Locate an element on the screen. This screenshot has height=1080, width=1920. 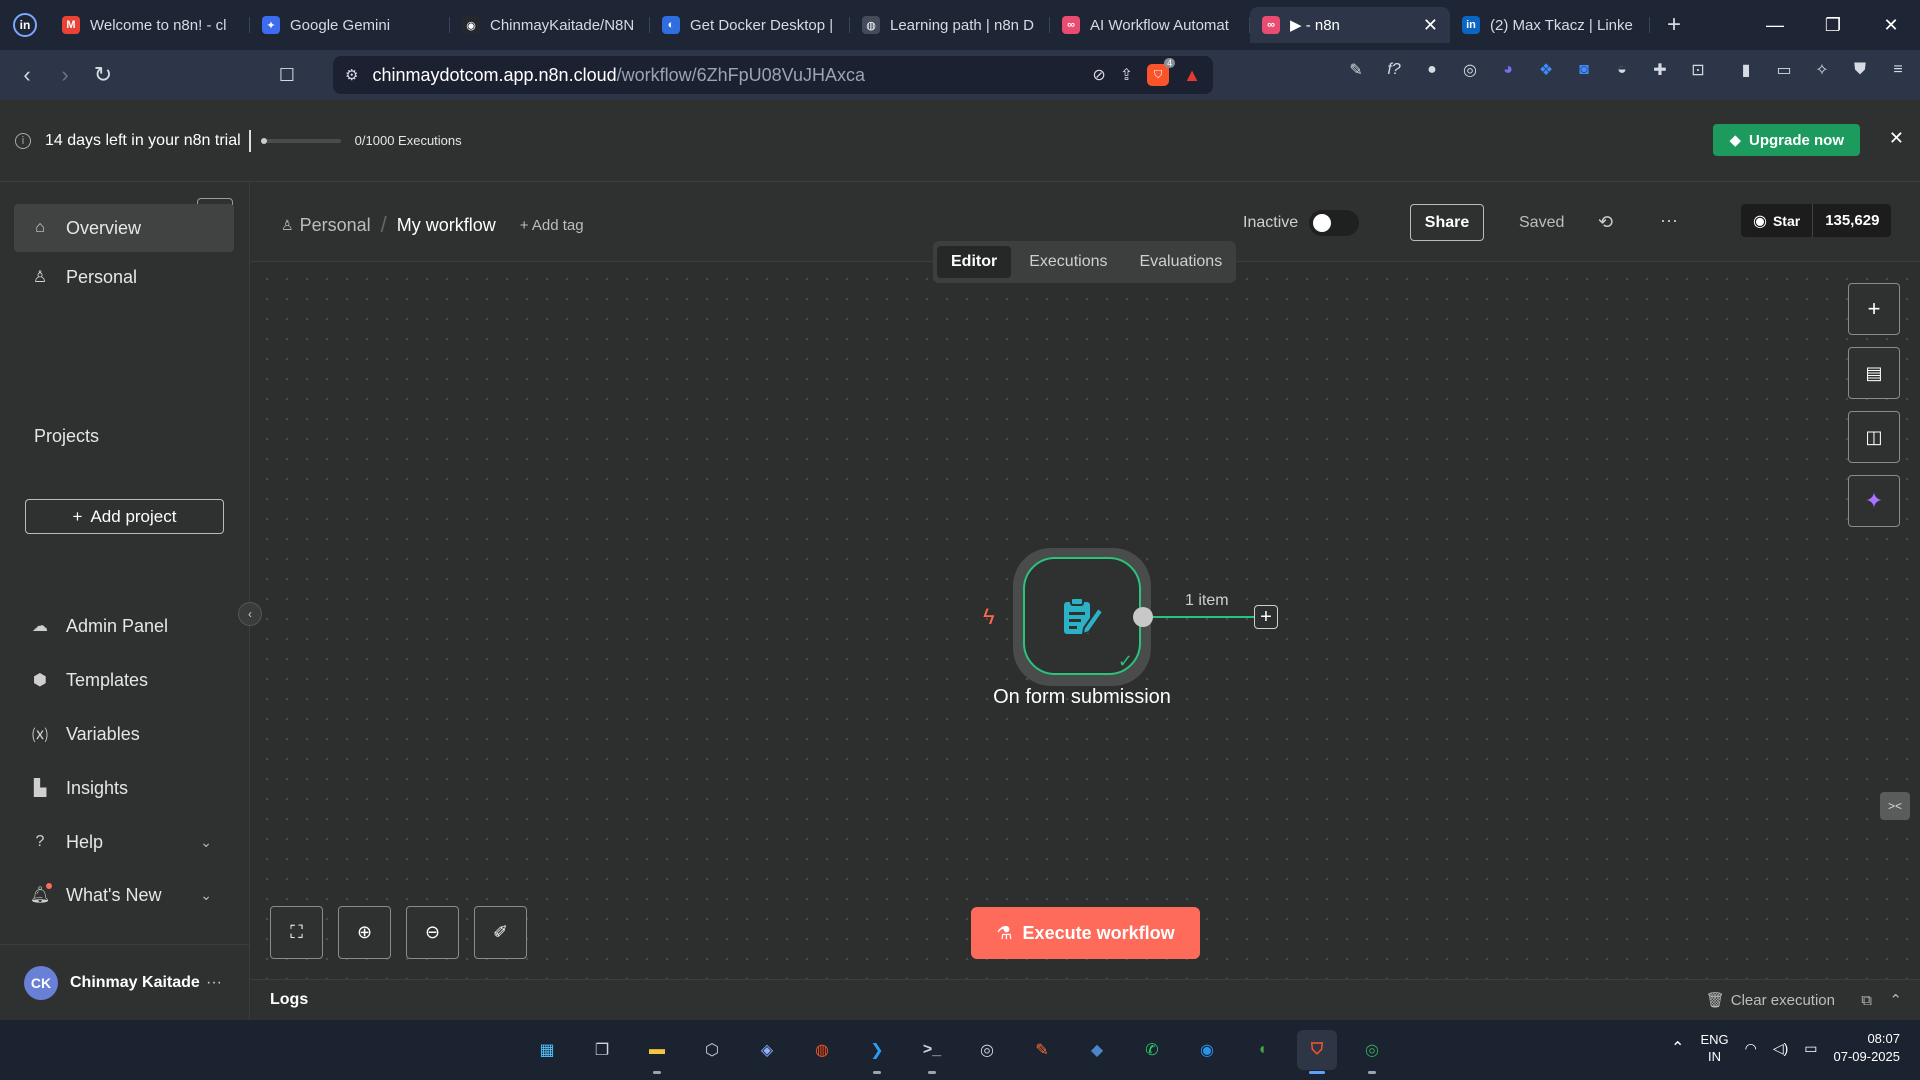
vpn-icon: ⛊ is located at coordinates (1860, 70).